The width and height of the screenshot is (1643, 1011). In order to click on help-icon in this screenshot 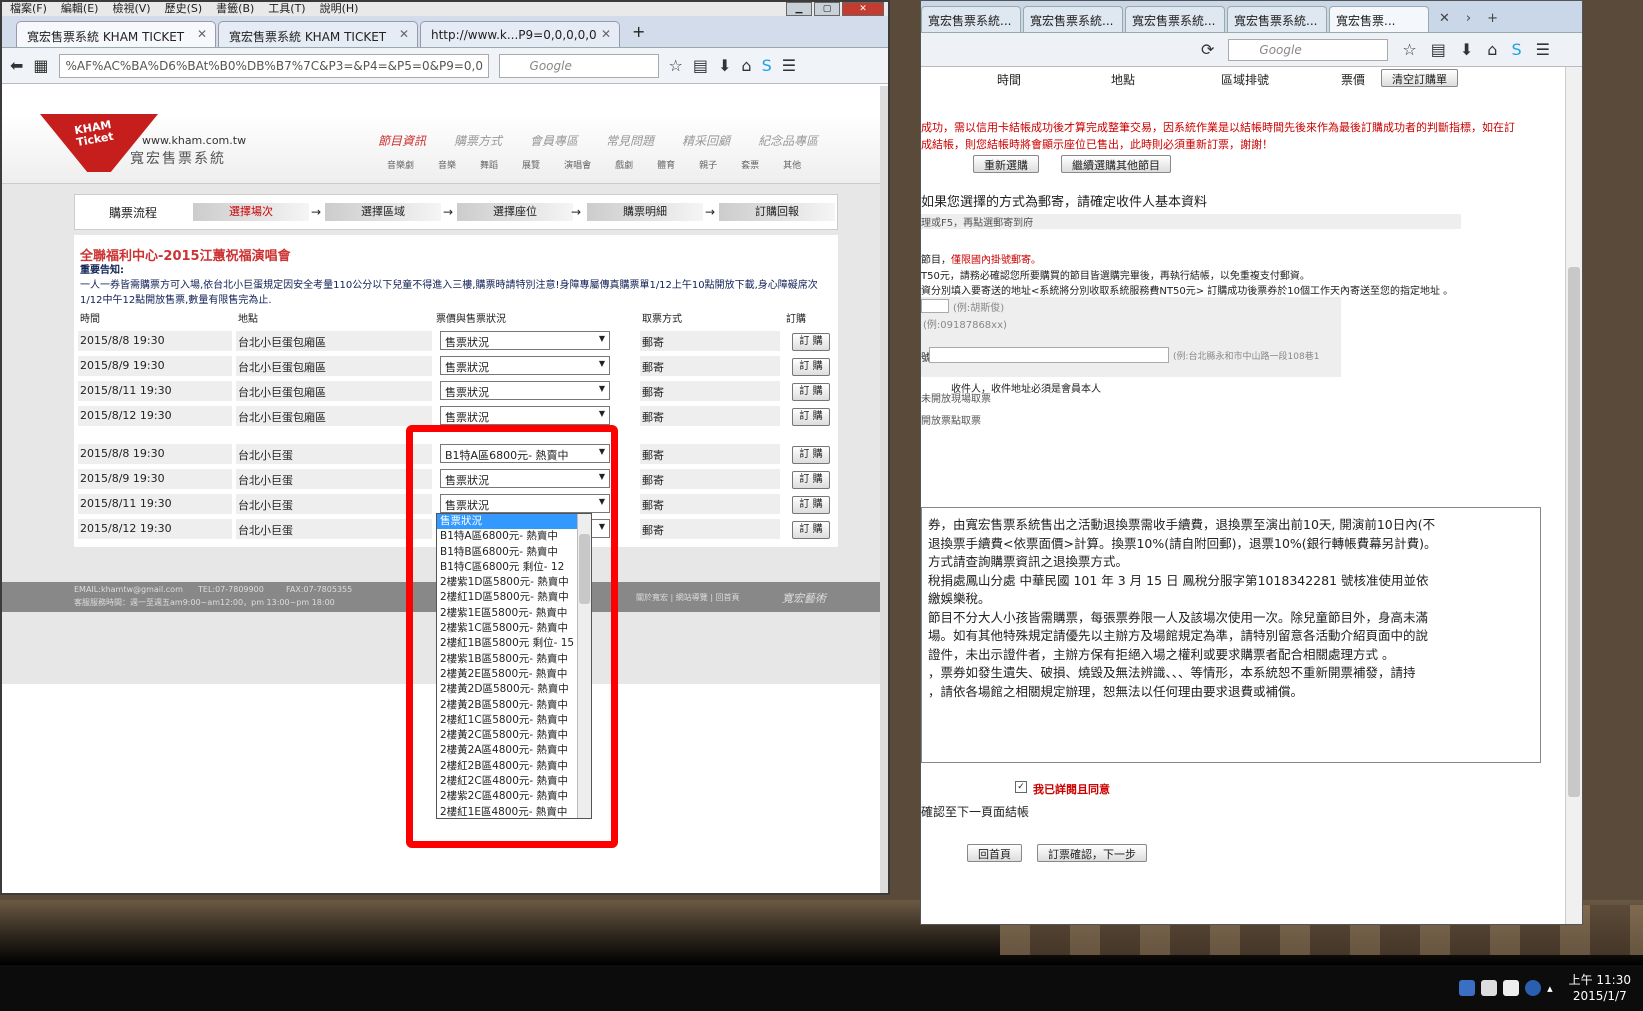, I will do `click(1533, 988)`.